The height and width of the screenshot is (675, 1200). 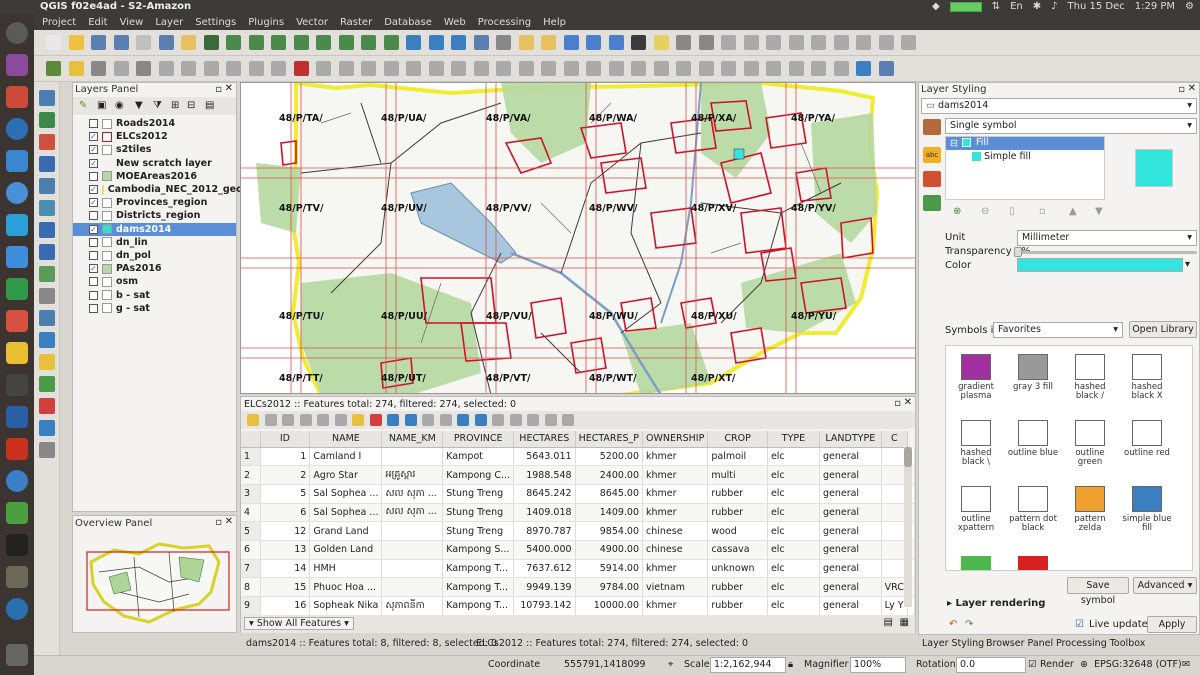 What do you see at coordinates (478, 494) in the screenshot?
I see `table-cell: Stung Treng` at bounding box center [478, 494].